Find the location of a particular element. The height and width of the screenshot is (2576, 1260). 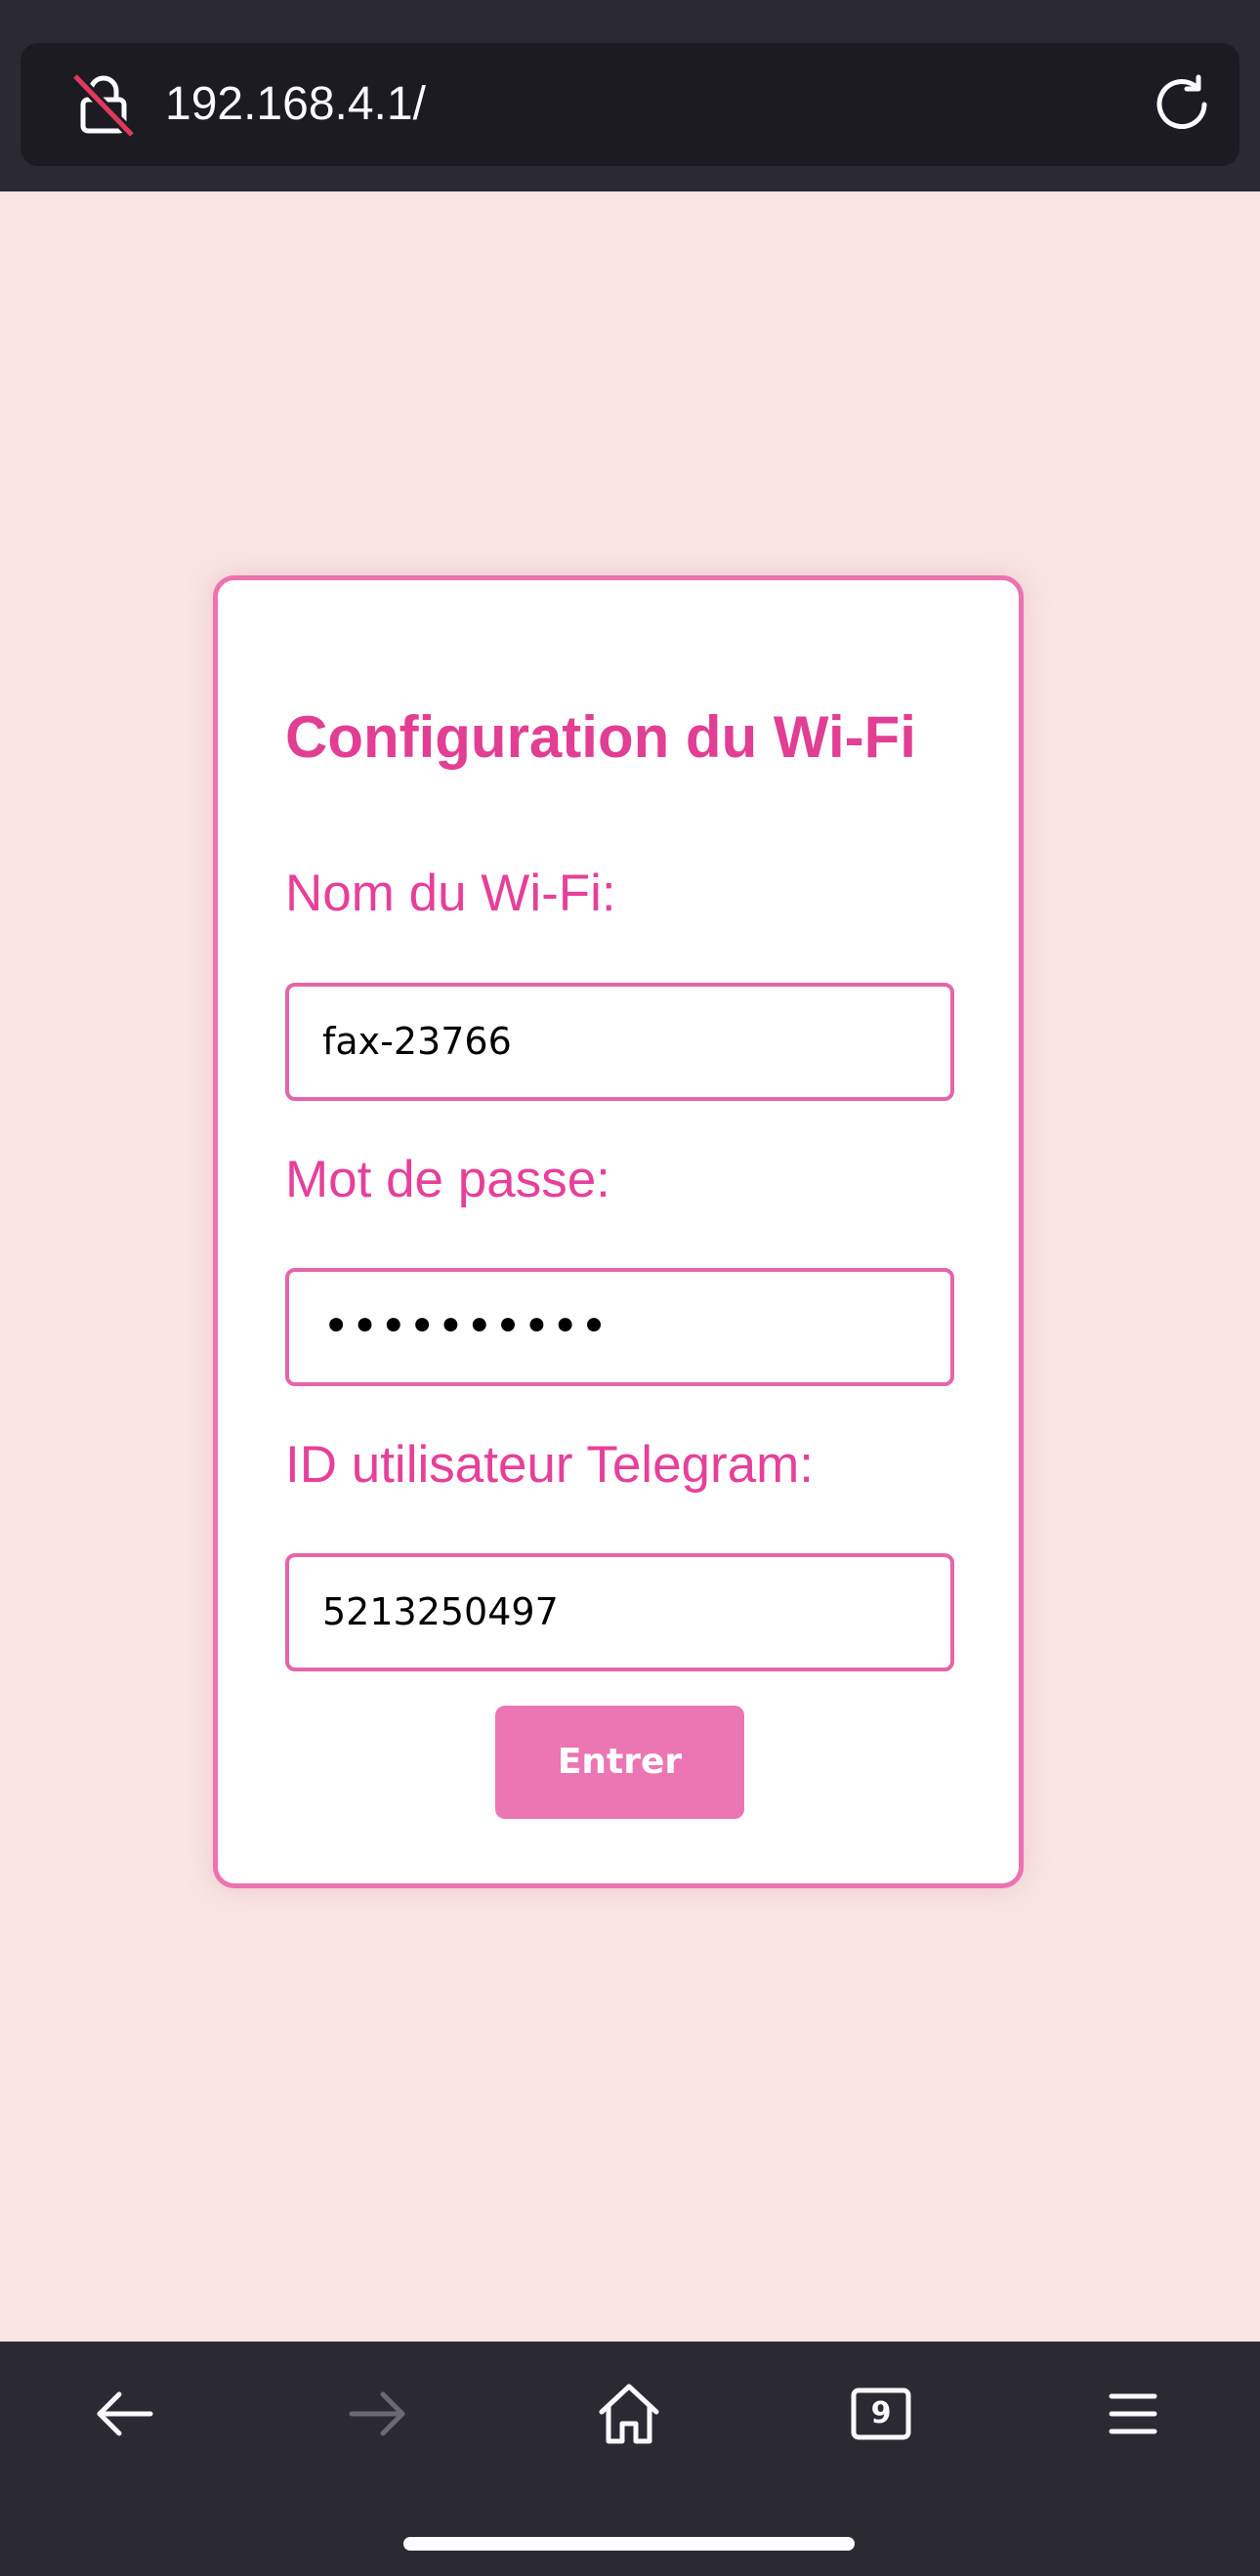

wifi-name-input: fax-23766 is located at coordinates (619, 1042).